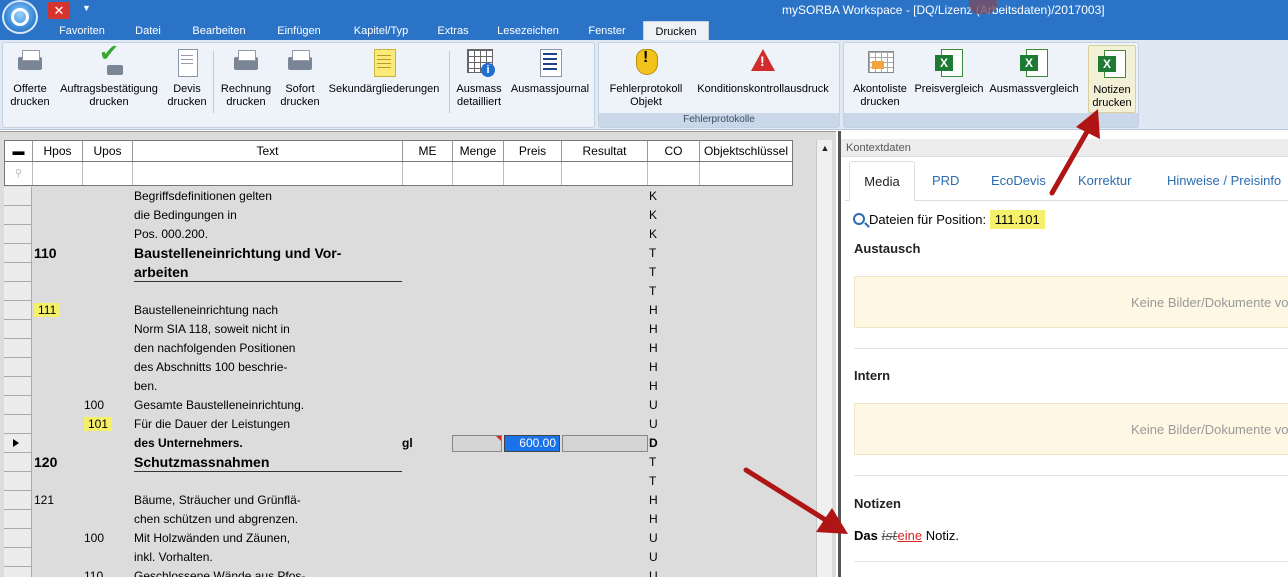 Image resolution: width=1288 pixels, height=577 pixels. I want to click on preis-input: 600.00, so click(532, 443).